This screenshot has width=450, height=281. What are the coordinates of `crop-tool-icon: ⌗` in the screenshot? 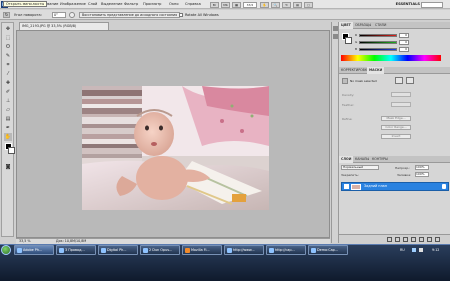 It's located at (8, 65).